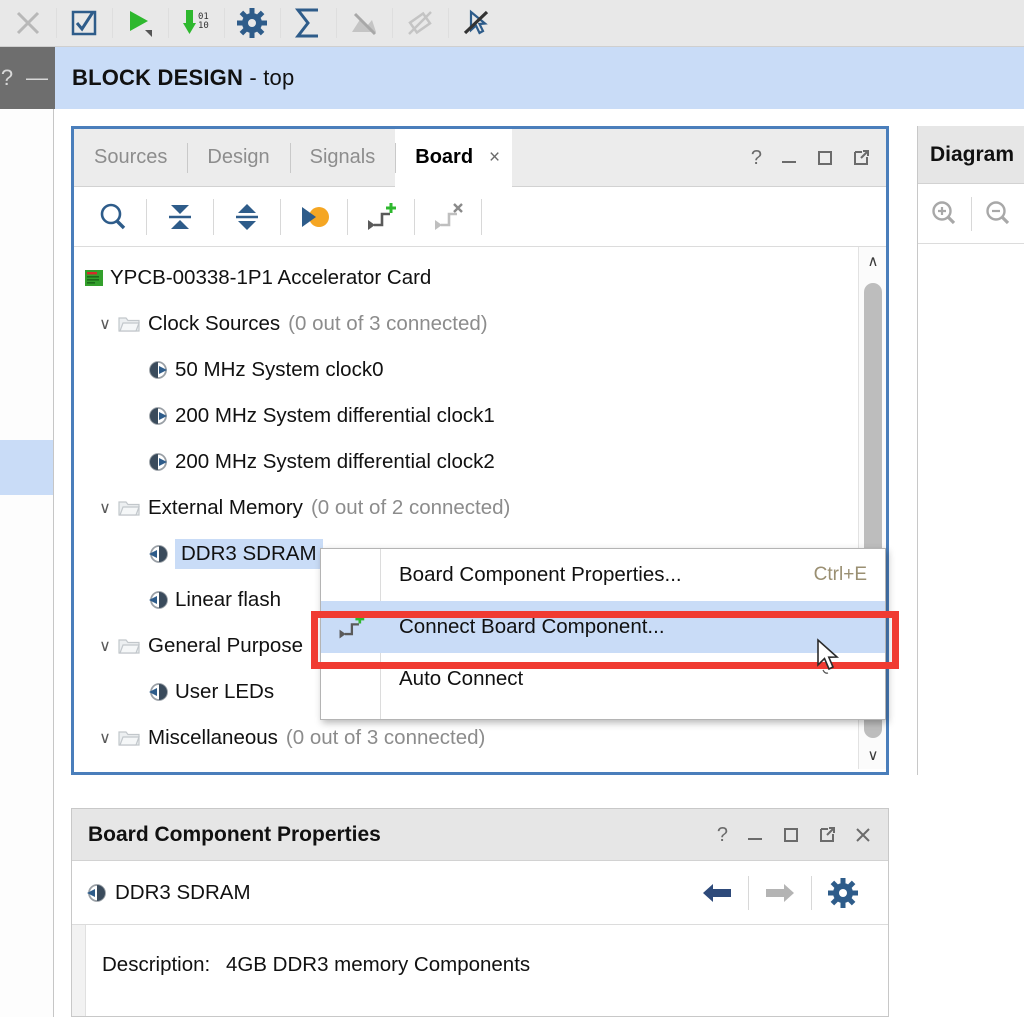 Image resolution: width=1024 pixels, height=1017 pixels. I want to click on app-toolbar: 01 10, so click(512, 23).